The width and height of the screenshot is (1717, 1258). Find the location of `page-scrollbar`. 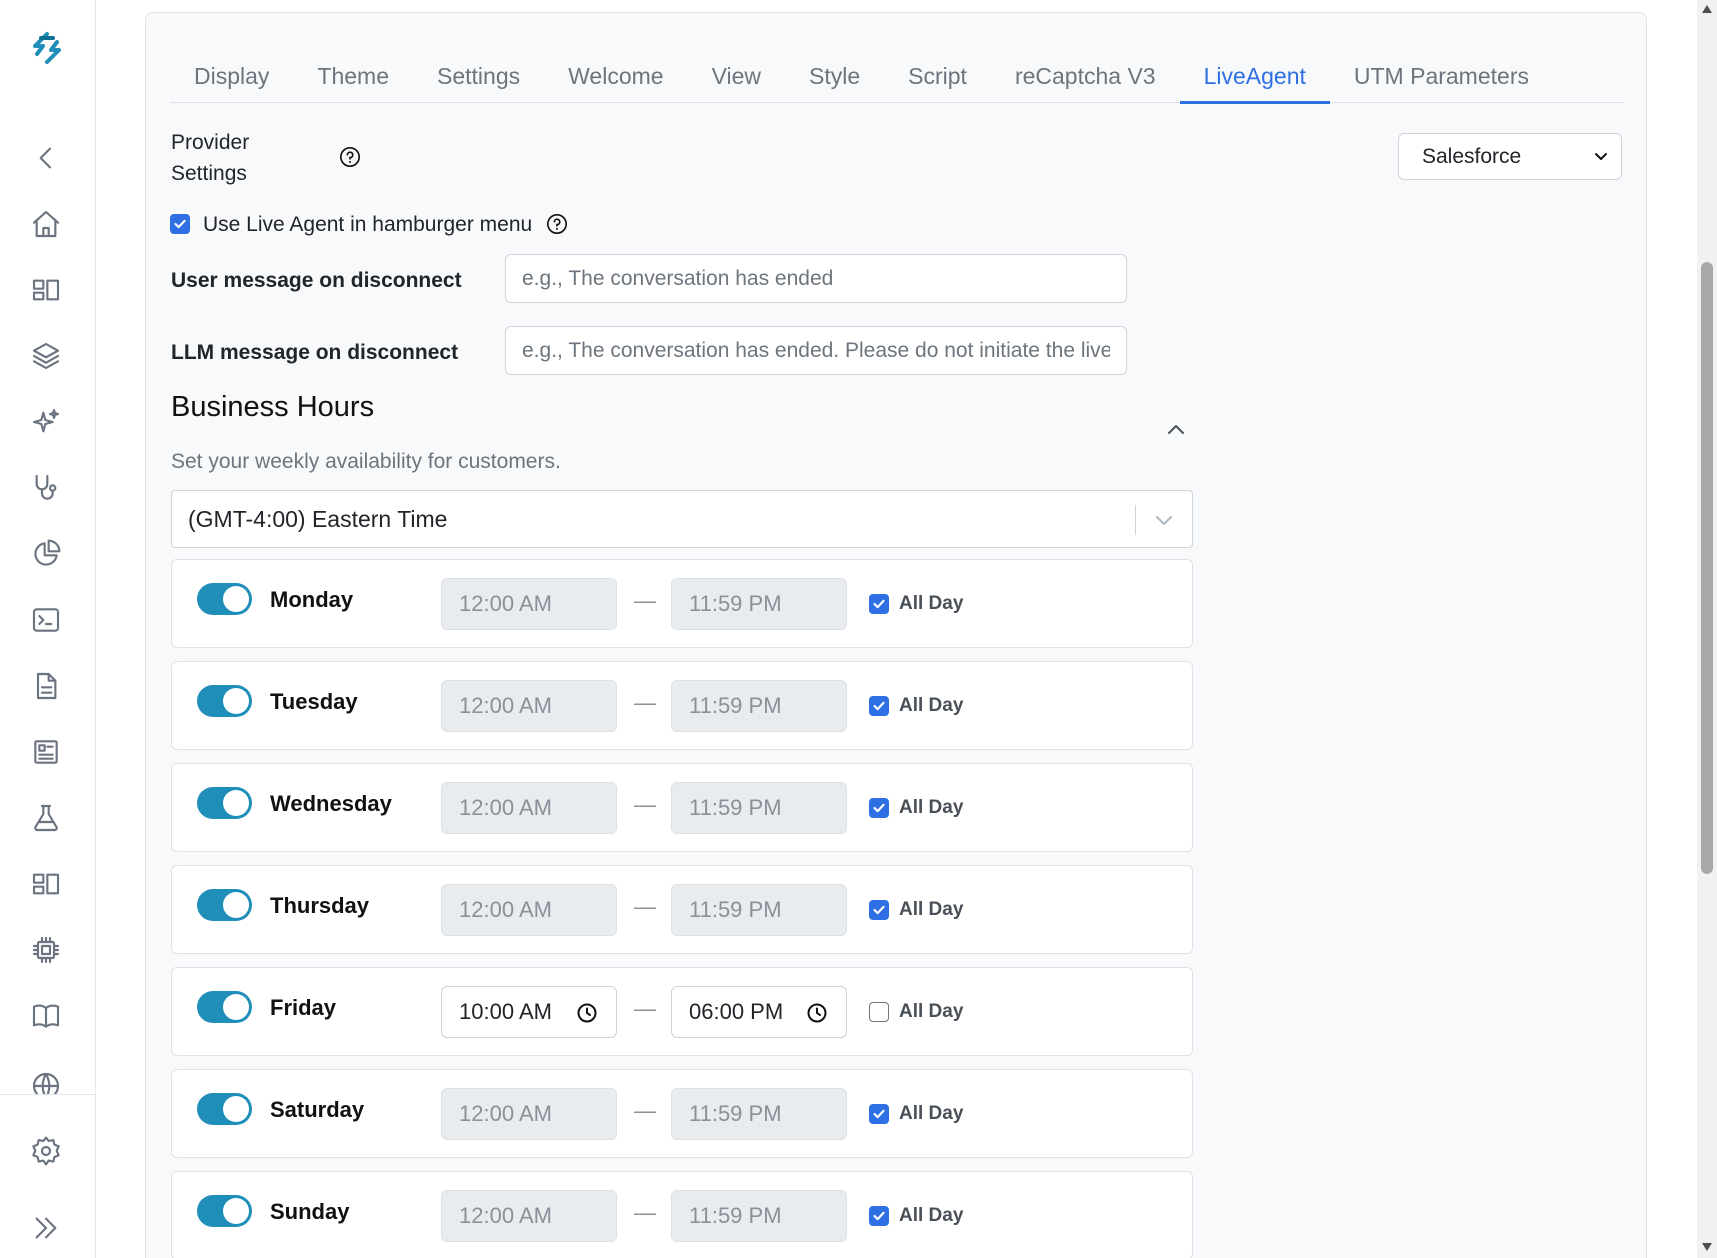

page-scrollbar is located at coordinates (1707, 629).